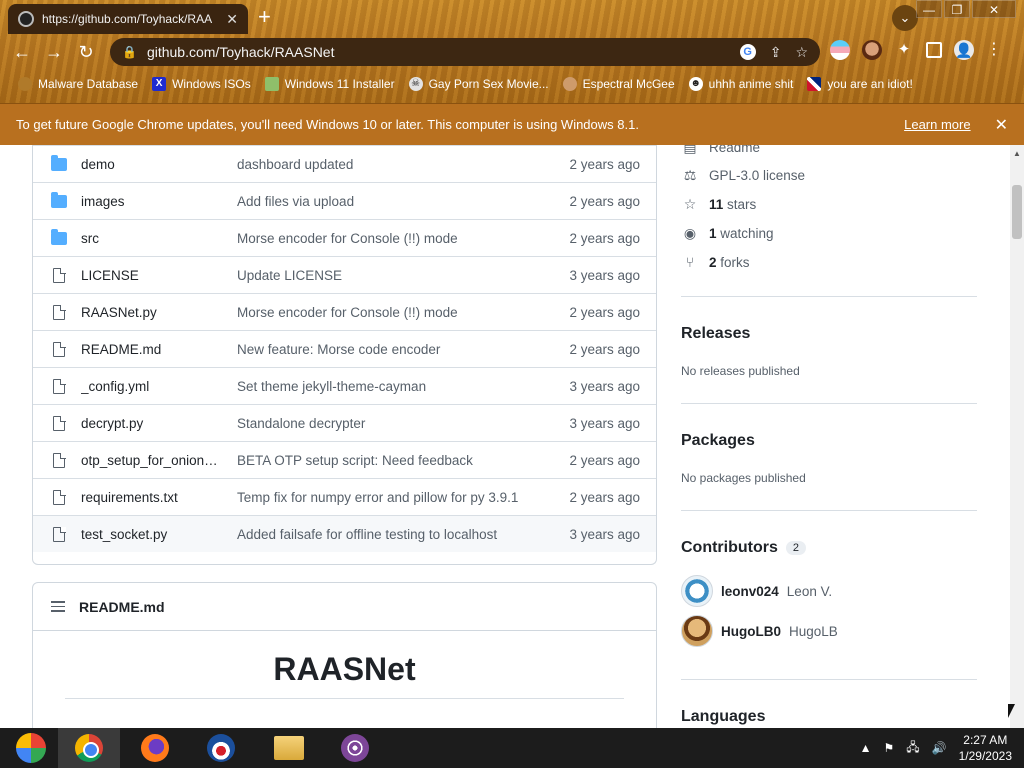 This screenshot has height=768, width=1024. What do you see at coordinates (151, 497) in the screenshot?
I see `file-name-link: requirements.txt` at bounding box center [151, 497].